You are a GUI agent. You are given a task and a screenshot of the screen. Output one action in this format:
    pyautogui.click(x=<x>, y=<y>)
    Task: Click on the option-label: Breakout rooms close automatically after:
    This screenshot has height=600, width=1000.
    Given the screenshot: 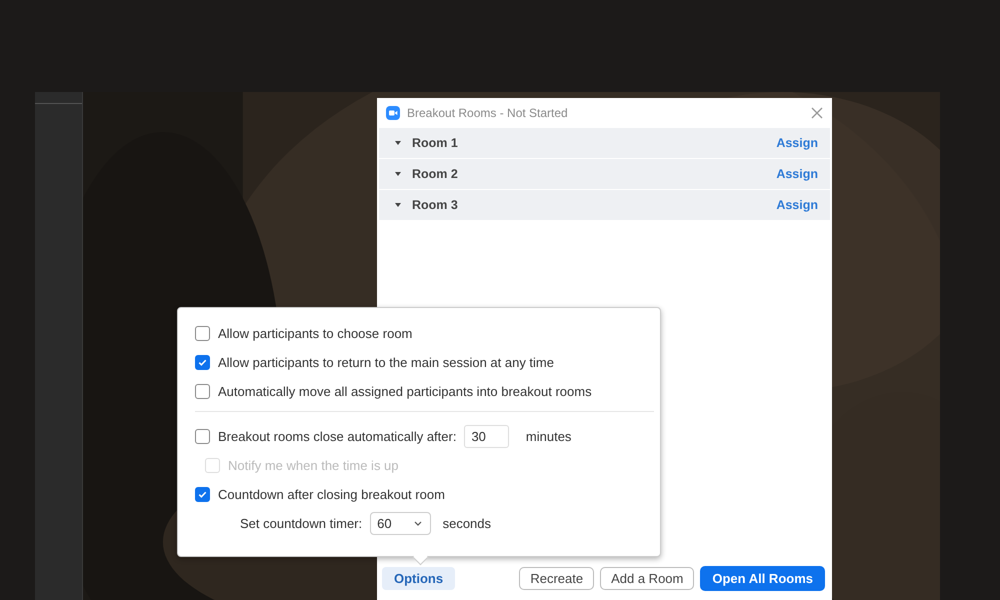 What is the action you would take?
    pyautogui.click(x=337, y=436)
    